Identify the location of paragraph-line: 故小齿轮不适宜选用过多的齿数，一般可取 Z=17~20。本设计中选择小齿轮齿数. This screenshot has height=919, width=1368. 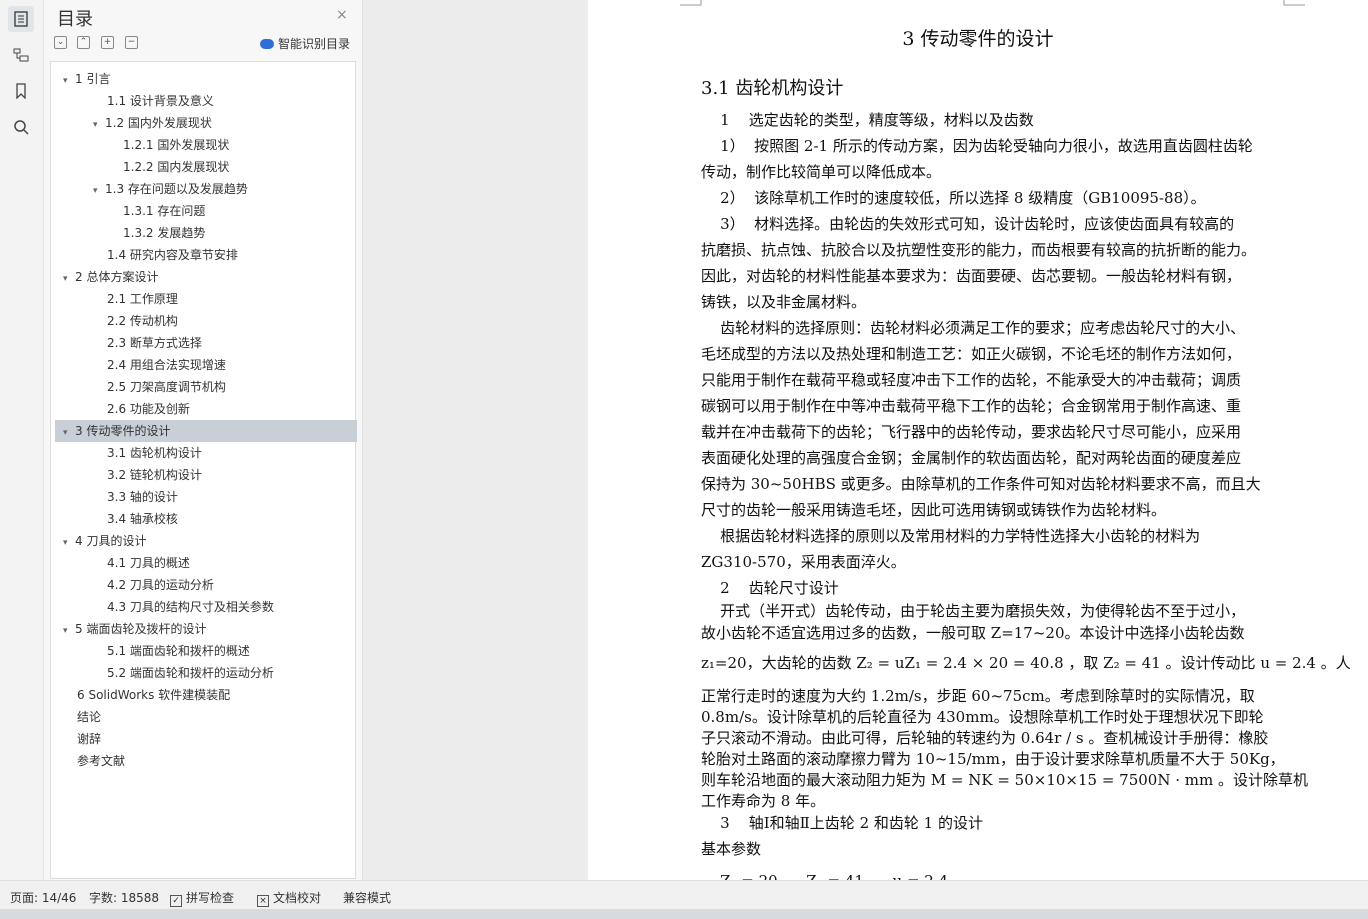
(973, 633).